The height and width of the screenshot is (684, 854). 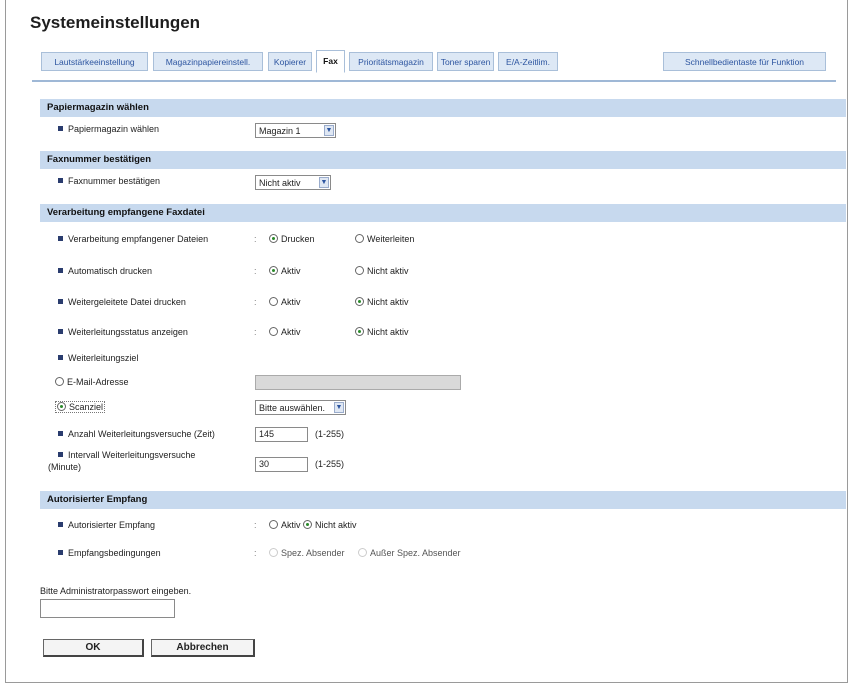 What do you see at coordinates (409, 553) in the screenshot?
I see `radio-ausser-spez-absender: Außer Spez. Absender` at bounding box center [409, 553].